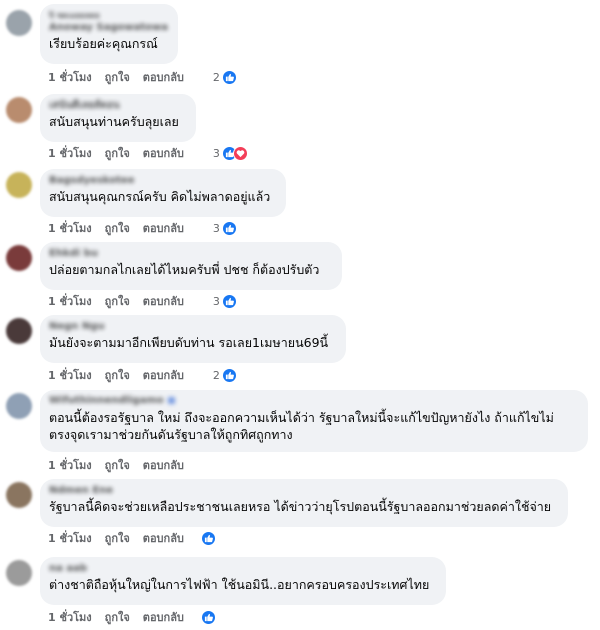 The image size is (600, 630). I want to click on commenter-name-secondary: Anoway Sagowatowa, so click(109, 27).